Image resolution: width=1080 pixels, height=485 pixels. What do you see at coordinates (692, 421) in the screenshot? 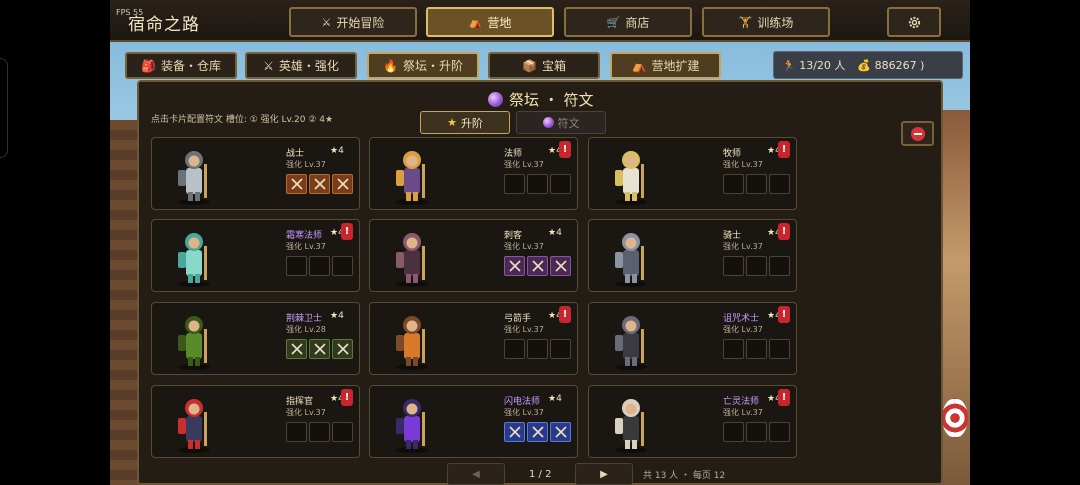
I see `hero-card: 亡灵法师 ★4 强化 Lv.37 !` at bounding box center [692, 421].